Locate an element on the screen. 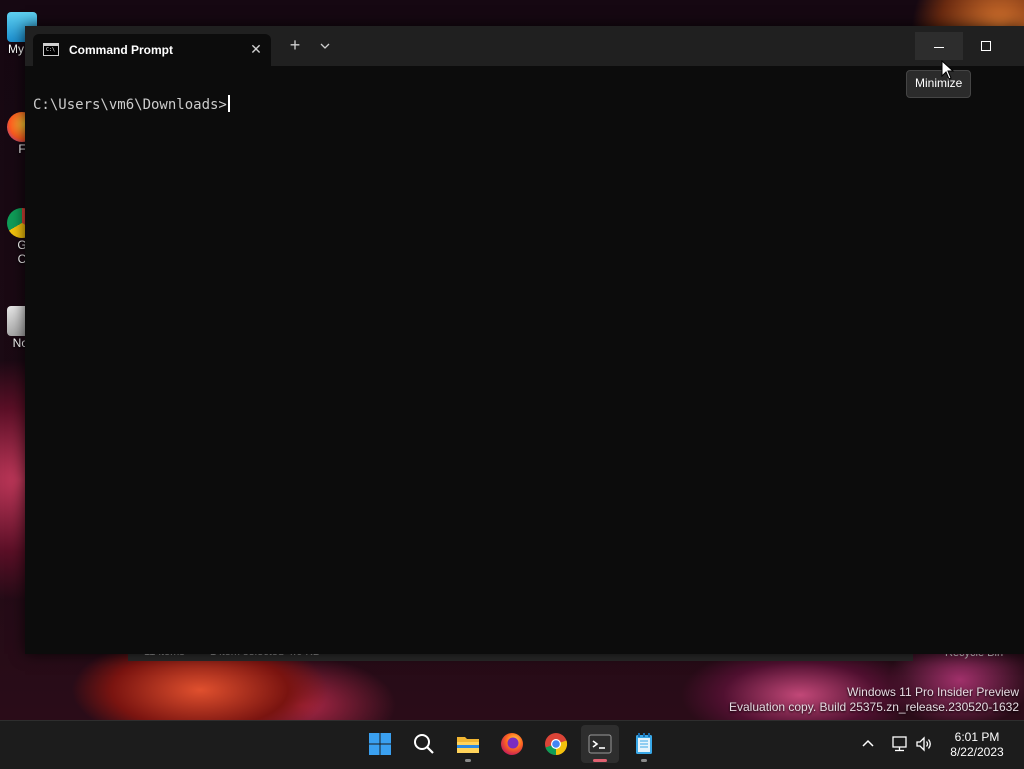 Image resolution: width=1024 pixels, height=769 pixels. watermark-edition: Windows 11 Pro Insider Preview is located at coordinates (933, 692).